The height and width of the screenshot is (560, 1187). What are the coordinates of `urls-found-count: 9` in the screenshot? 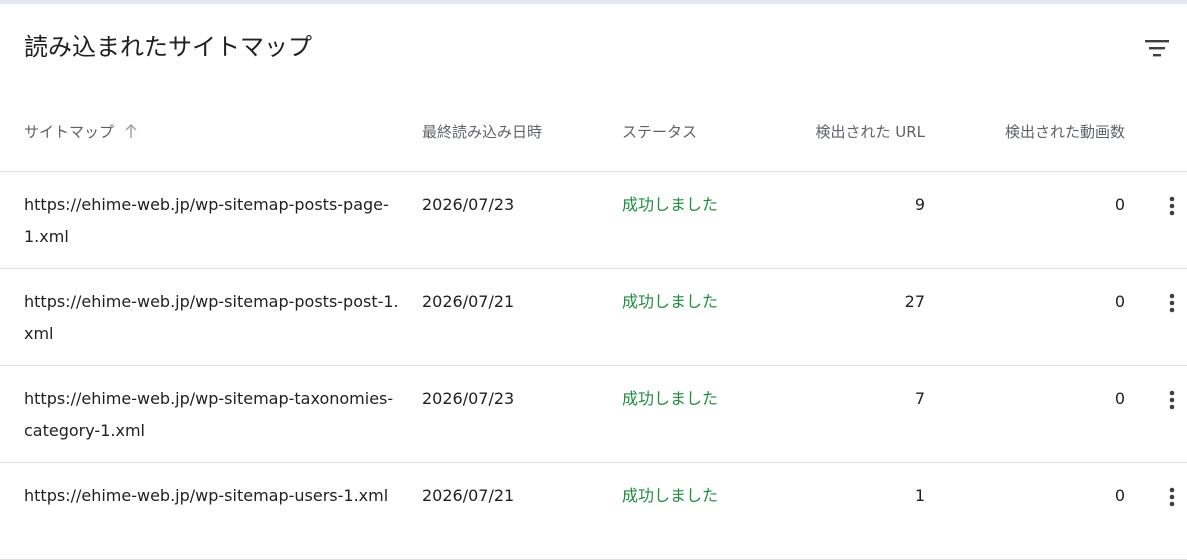 It's located at (919, 204).